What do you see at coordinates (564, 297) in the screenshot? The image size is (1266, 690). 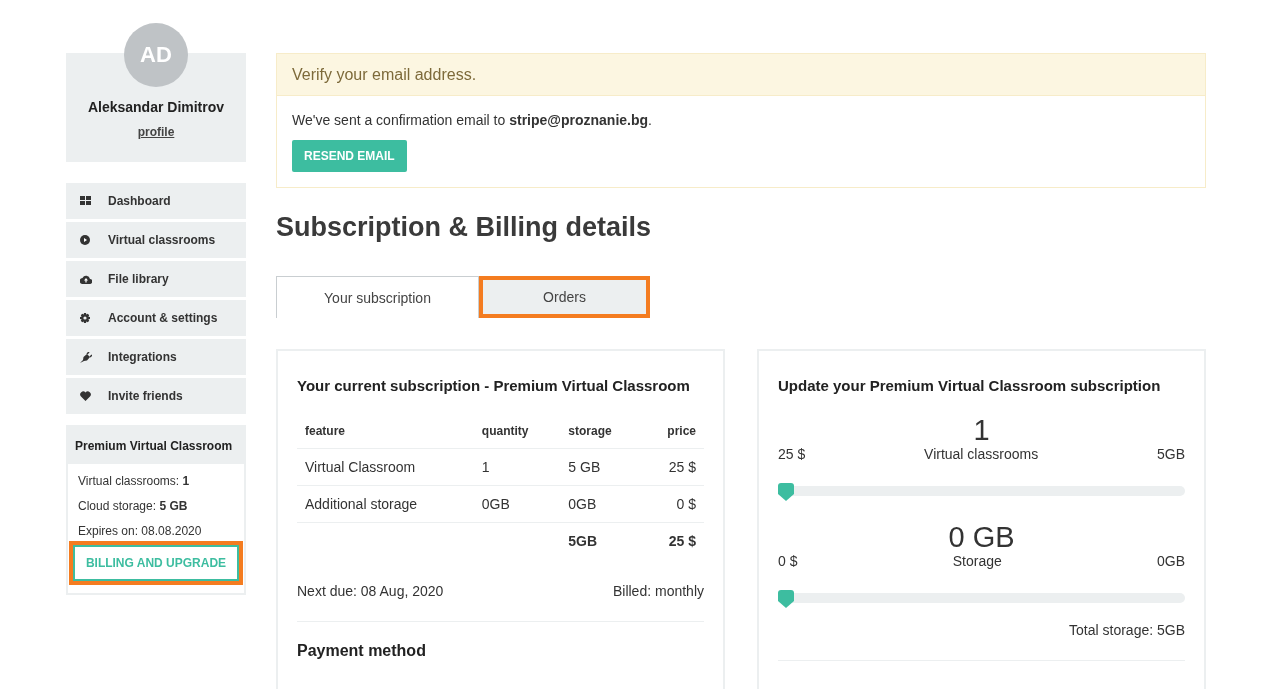 I see `tab: Orders` at bounding box center [564, 297].